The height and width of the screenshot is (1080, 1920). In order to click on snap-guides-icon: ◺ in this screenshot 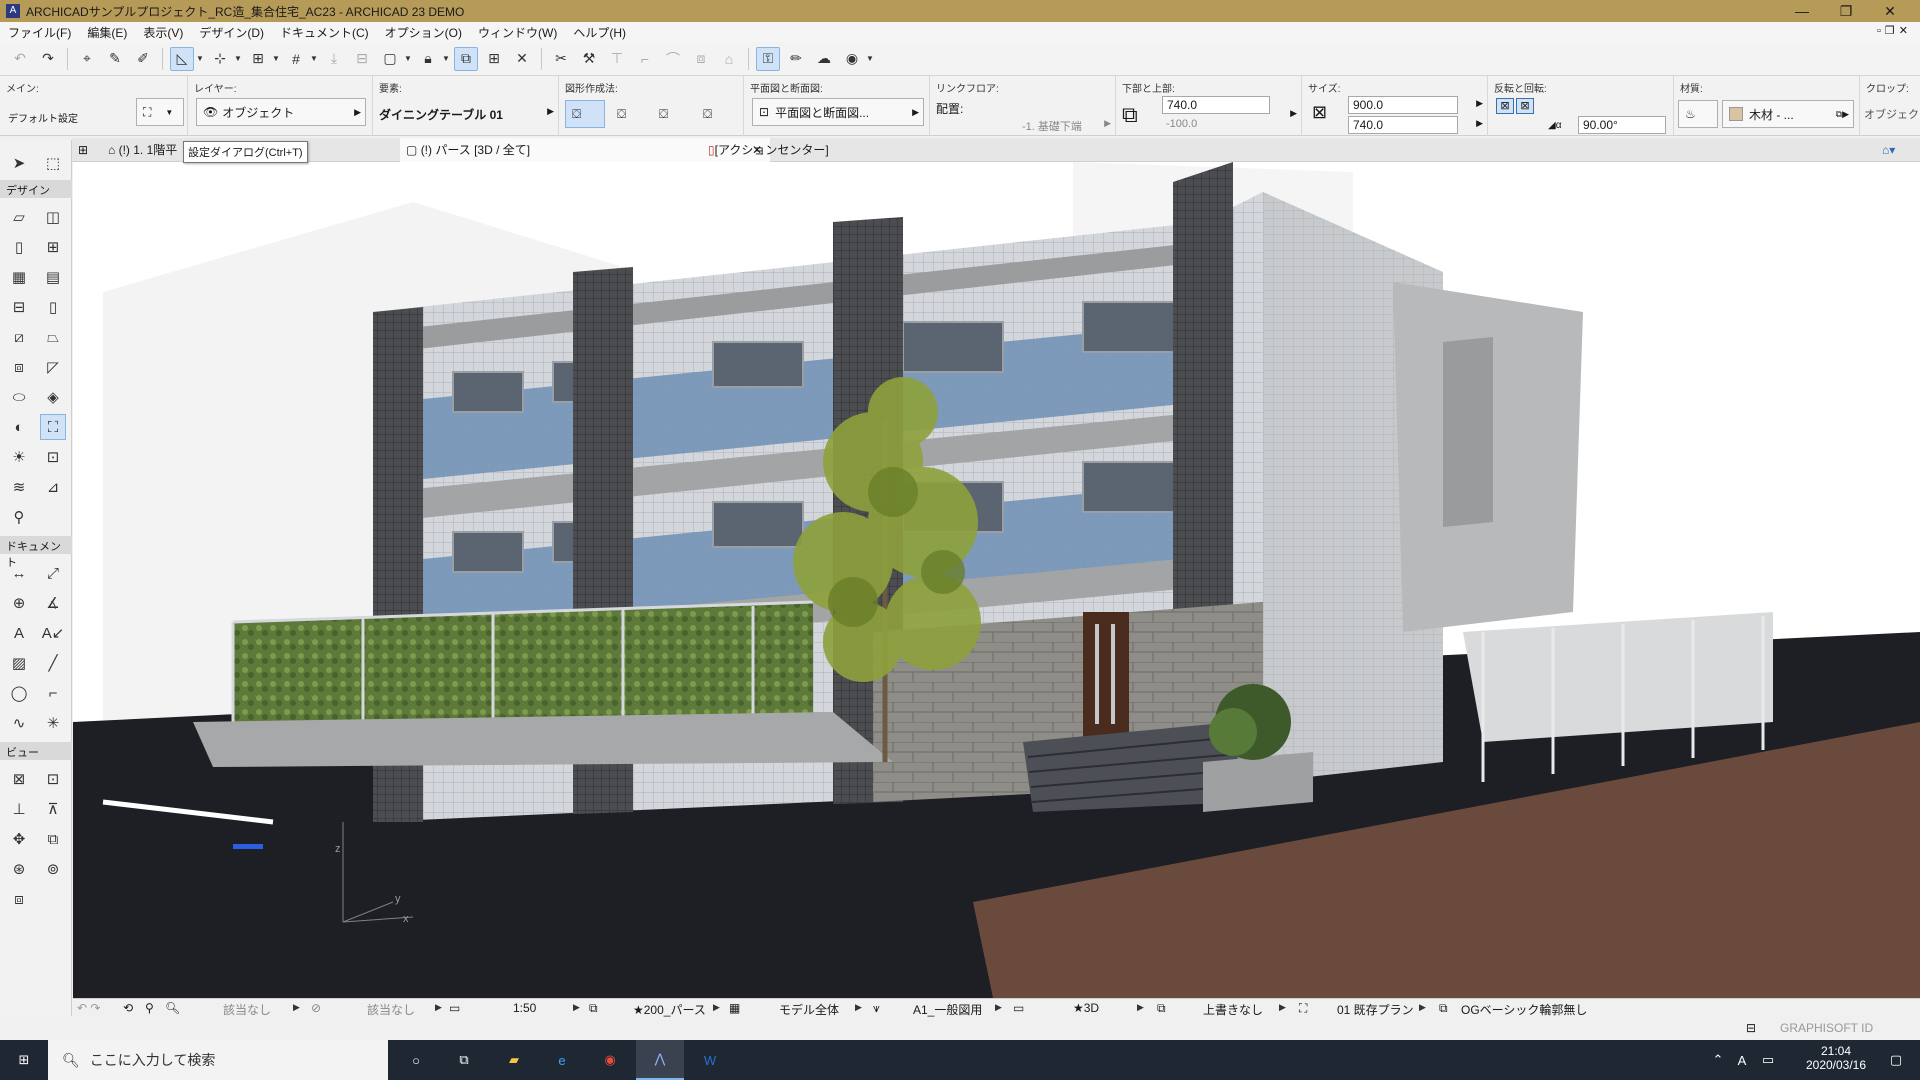, I will do `click(182, 58)`.